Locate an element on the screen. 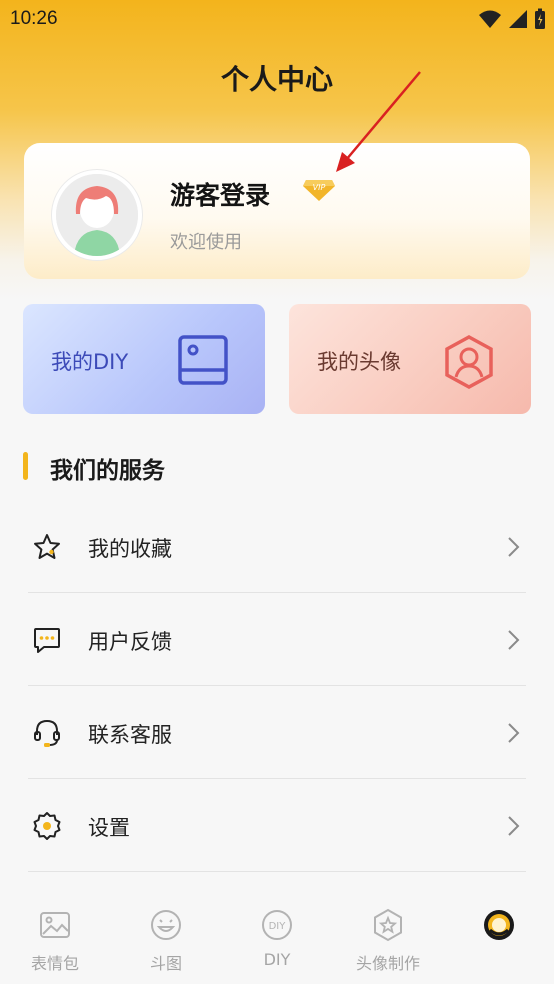 Image resolution: width=554 pixels, height=984 pixels. profile-card: 游客登录 VIP 欢迎使用 is located at coordinates (277, 211).